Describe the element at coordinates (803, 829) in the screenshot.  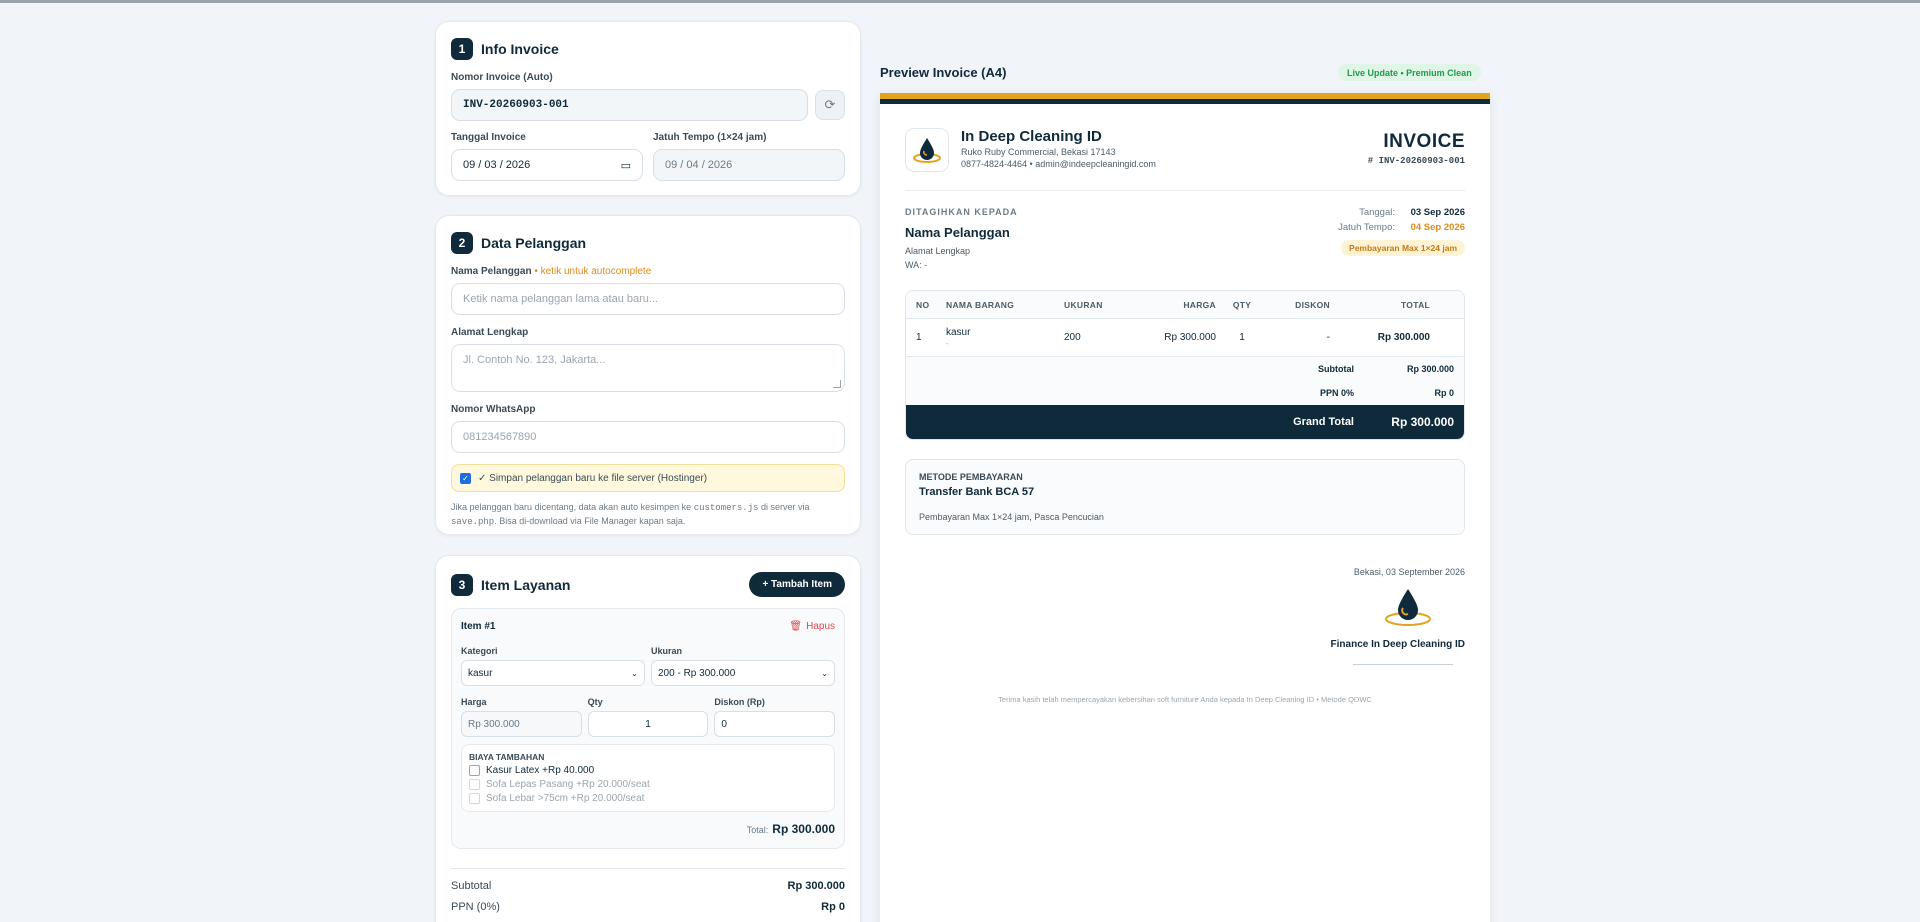
I see `item-total-value: Rp 300.000` at that location.